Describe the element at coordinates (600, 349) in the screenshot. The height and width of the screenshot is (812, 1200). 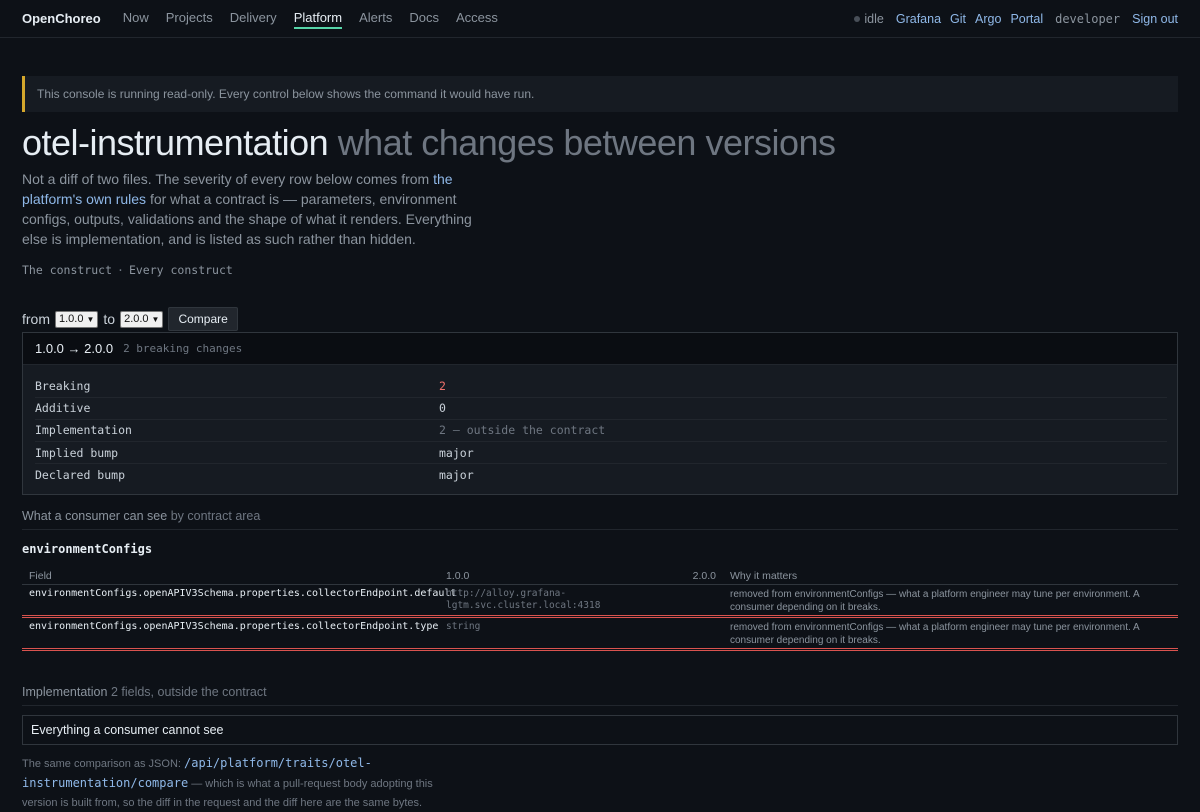
I see `summary-card-header: 1.0.0 → 2.0.0 2 breaking changes` at that location.